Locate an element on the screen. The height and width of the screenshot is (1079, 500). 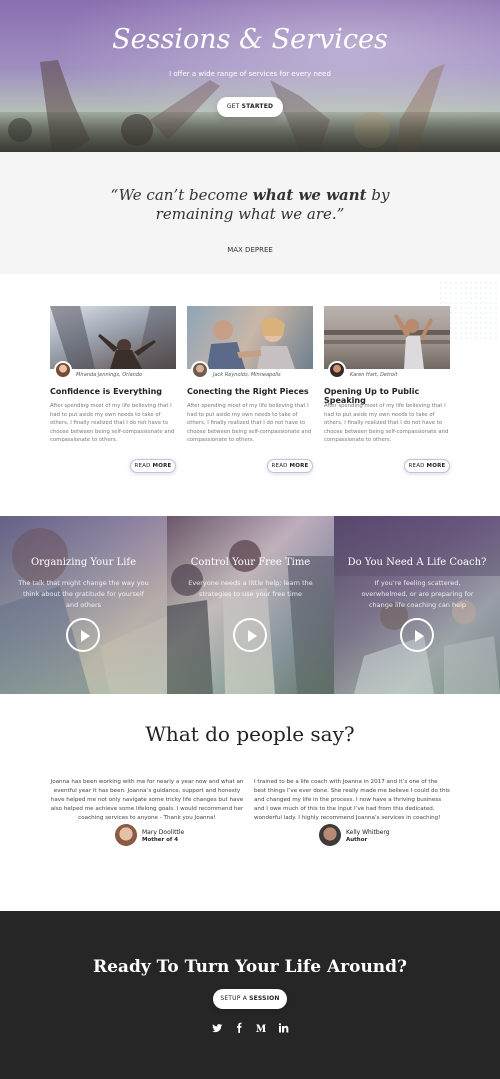
testimonials-heading: What do people say? is located at coordinates (250, 734).